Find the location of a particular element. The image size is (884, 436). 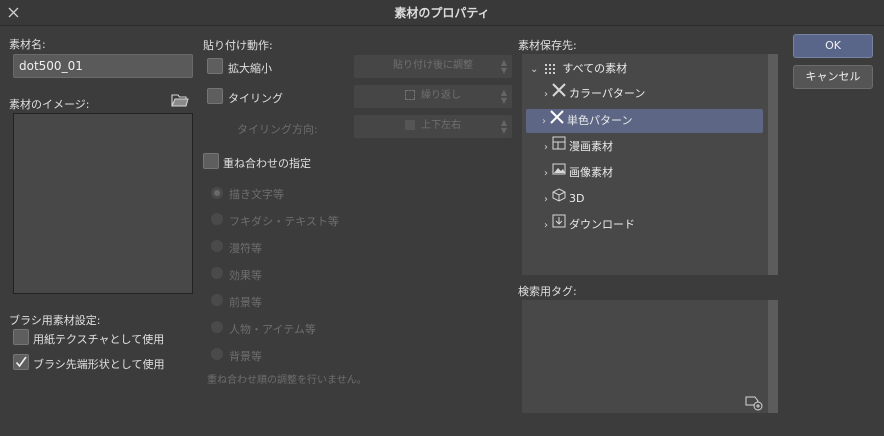

overlay-option-3: 効果等 is located at coordinates (245, 275).